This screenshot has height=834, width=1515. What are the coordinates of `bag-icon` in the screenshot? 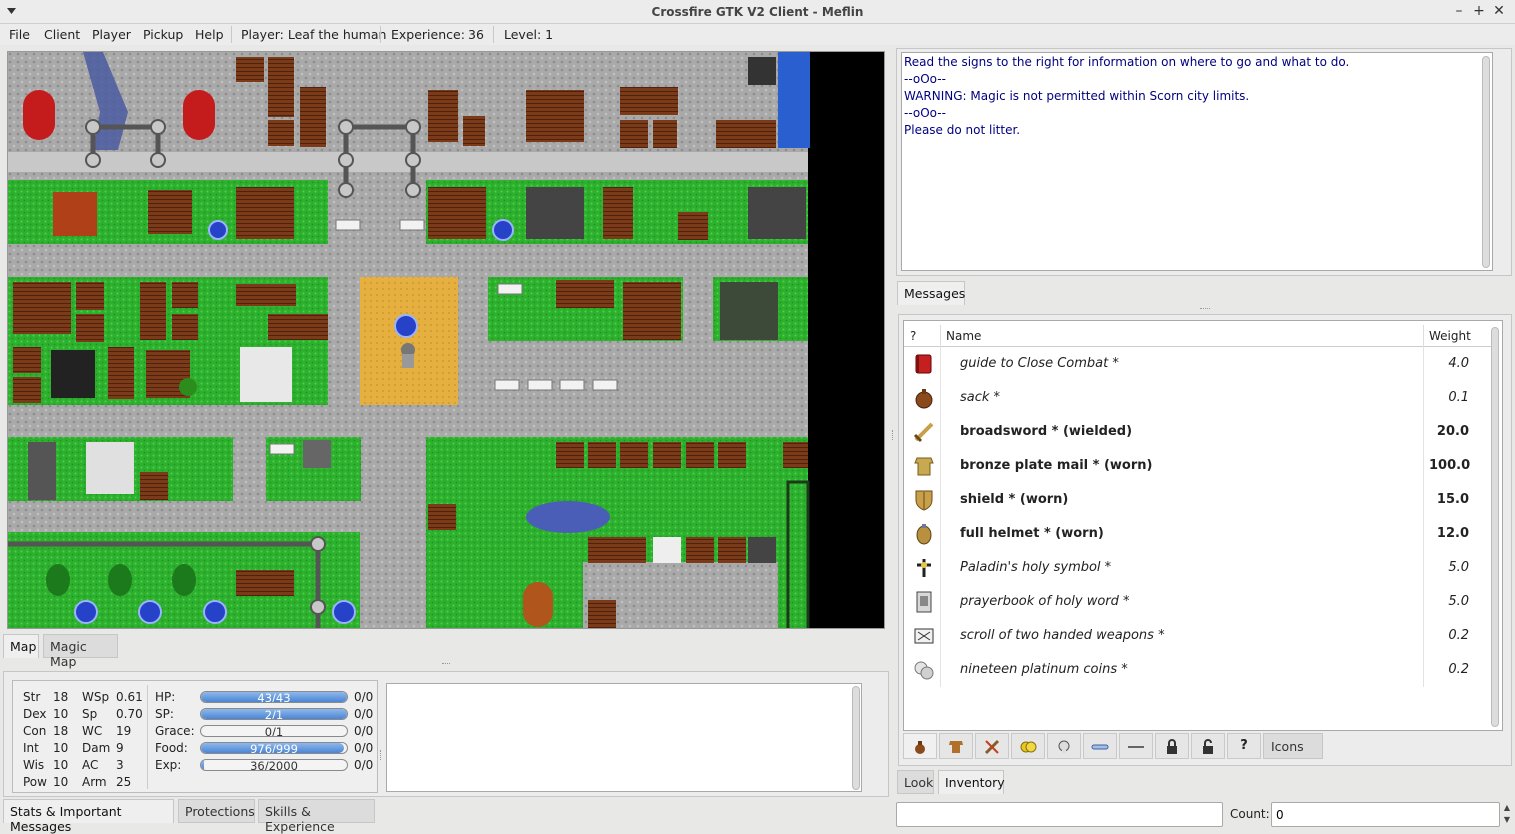 It's located at (920, 747).